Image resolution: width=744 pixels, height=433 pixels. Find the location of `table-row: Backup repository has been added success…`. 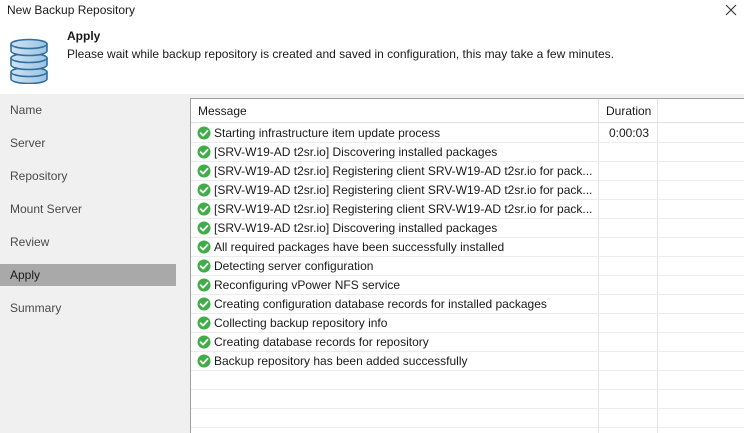

table-row: Backup repository has been added success… is located at coordinates (467, 361).